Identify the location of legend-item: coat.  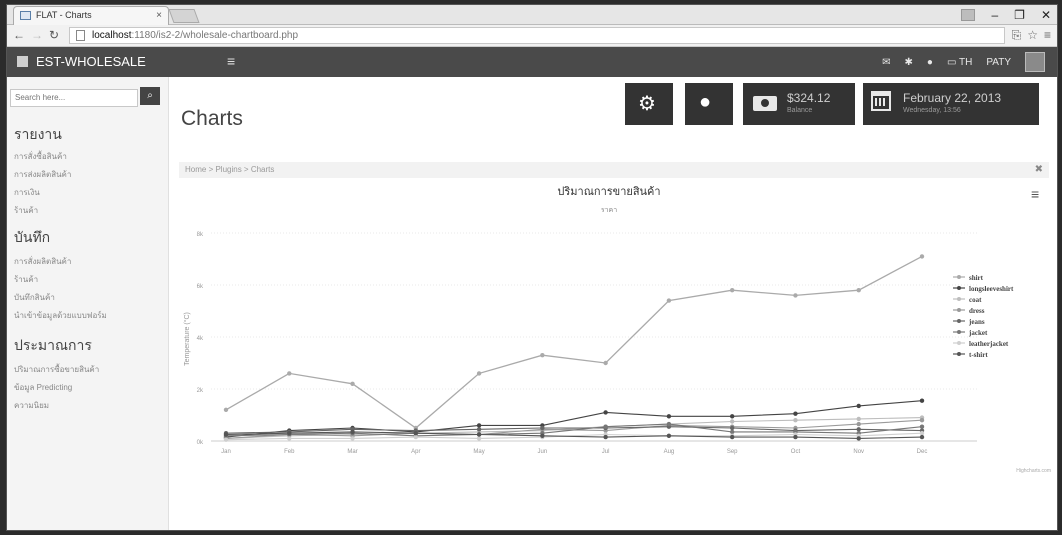
(975, 300).